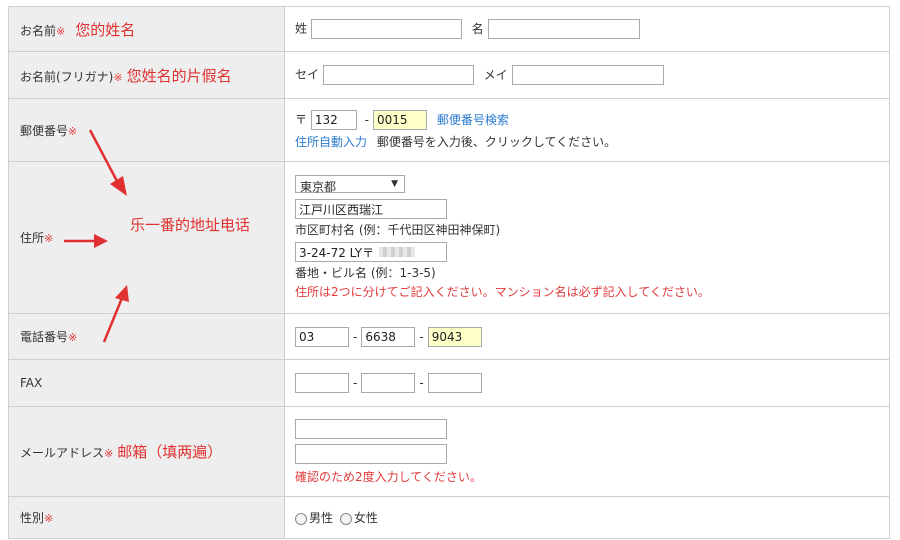  I want to click on street-line, so click(592, 252).